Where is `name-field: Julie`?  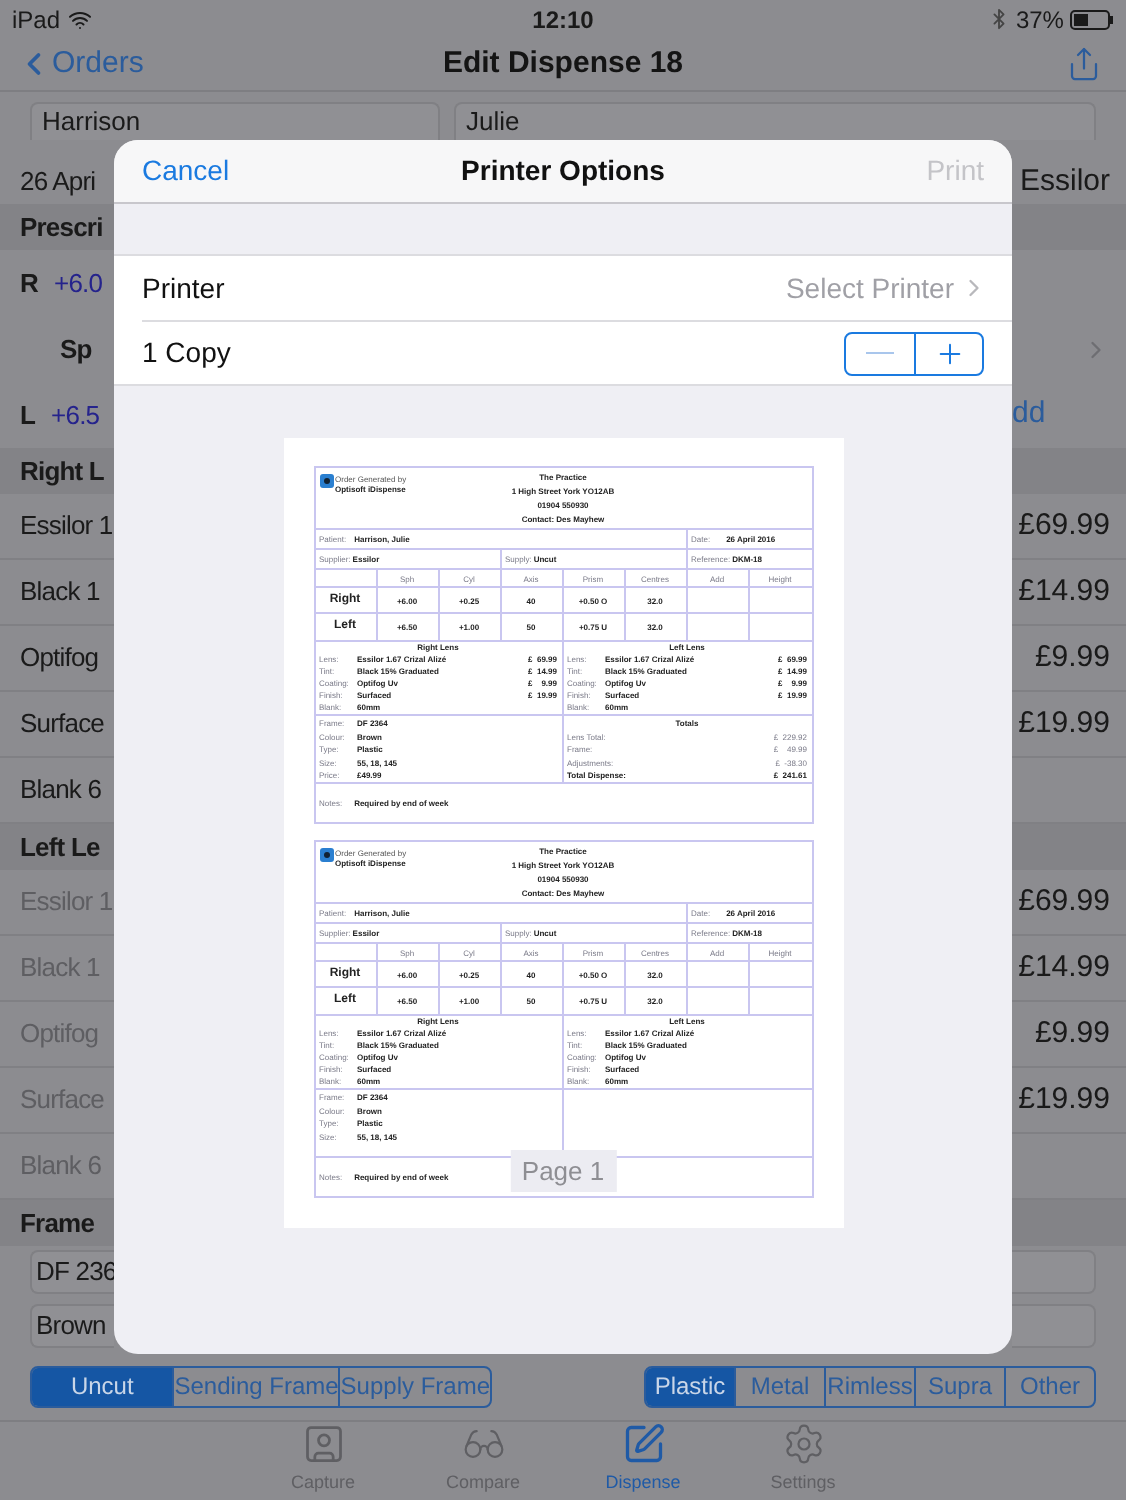
name-field: Julie is located at coordinates (775, 121).